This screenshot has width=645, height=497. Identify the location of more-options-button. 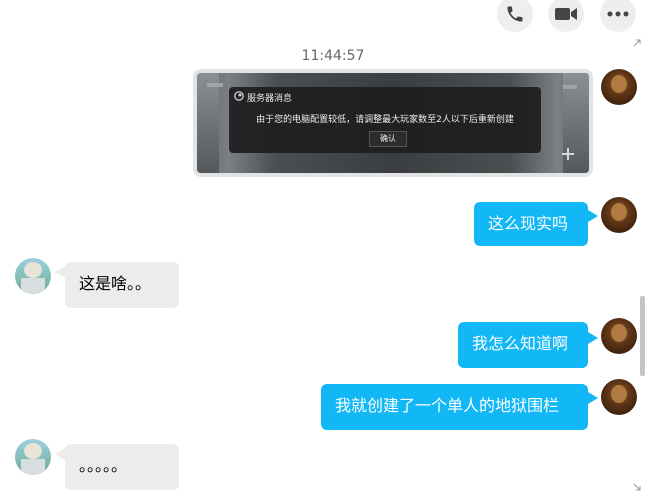
(618, 16).